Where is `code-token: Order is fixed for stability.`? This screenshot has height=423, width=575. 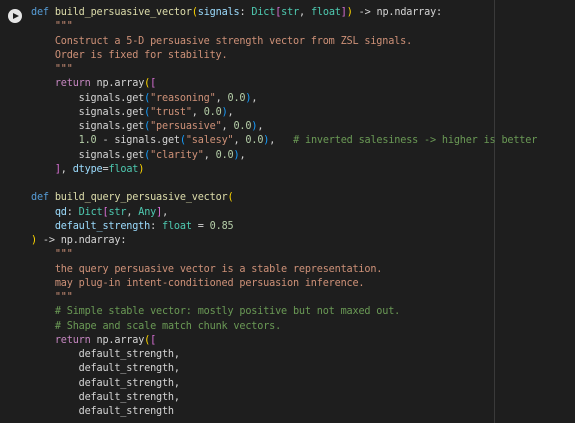 code-token: Order is fixed for stability. is located at coordinates (129, 55).